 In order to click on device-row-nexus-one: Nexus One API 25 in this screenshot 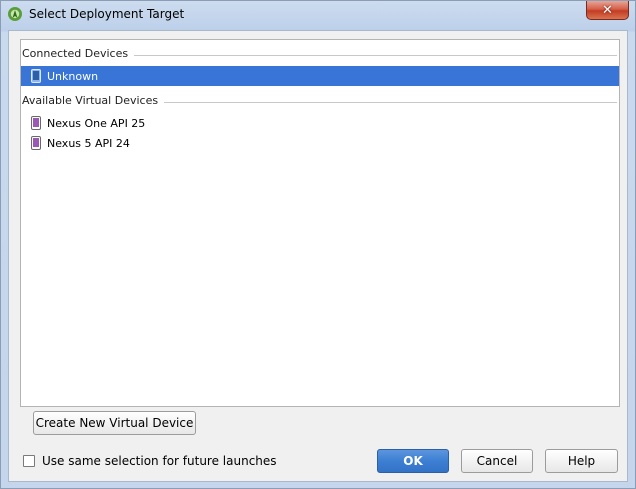, I will do `click(320, 123)`.